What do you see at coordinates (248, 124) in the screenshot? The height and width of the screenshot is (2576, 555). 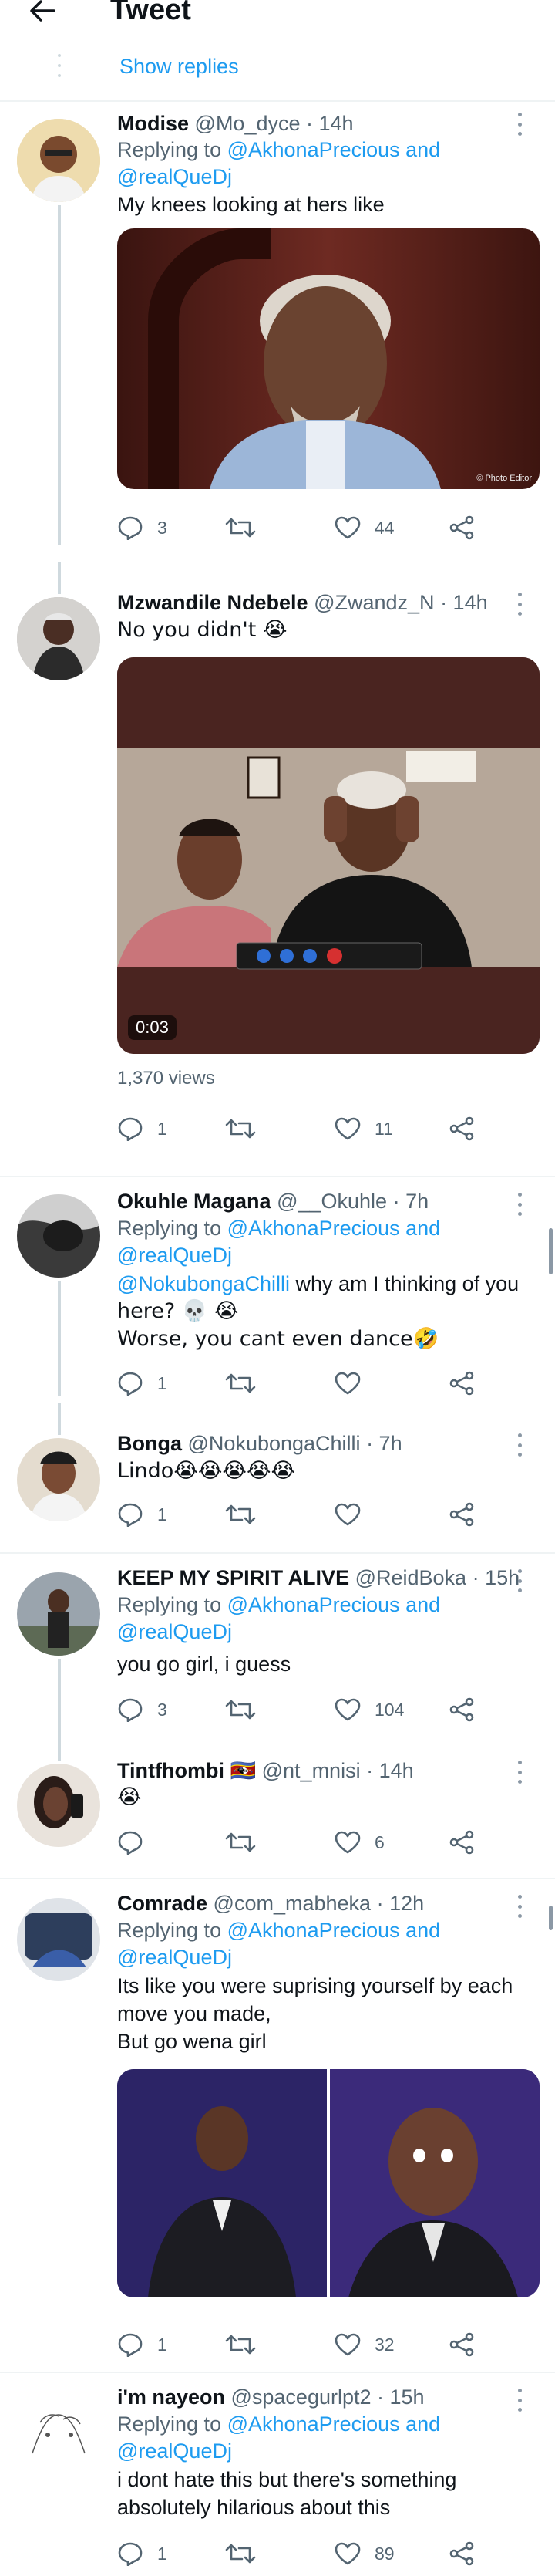 I see `user-handle: @Mo_dyce` at bounding box center [248, 124].